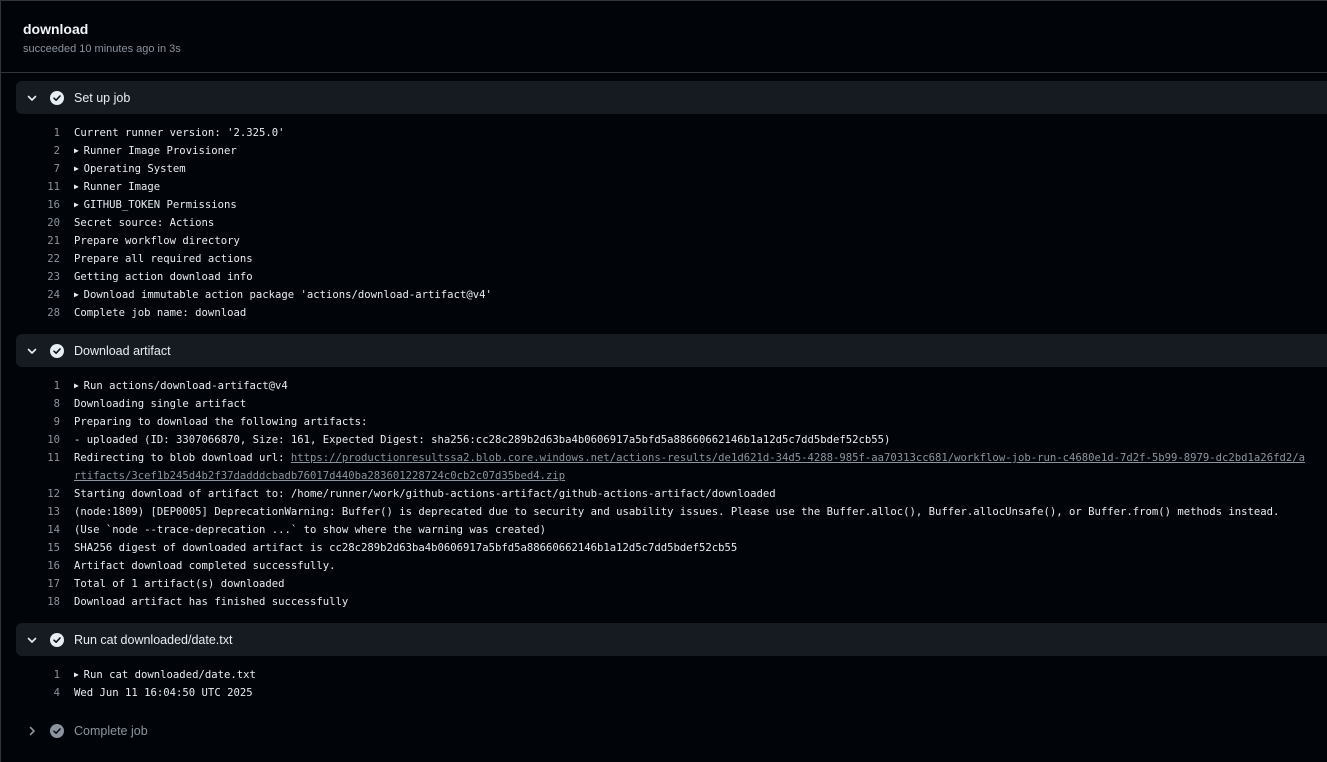  I want to click on line-number: 4, so click(30, 693).